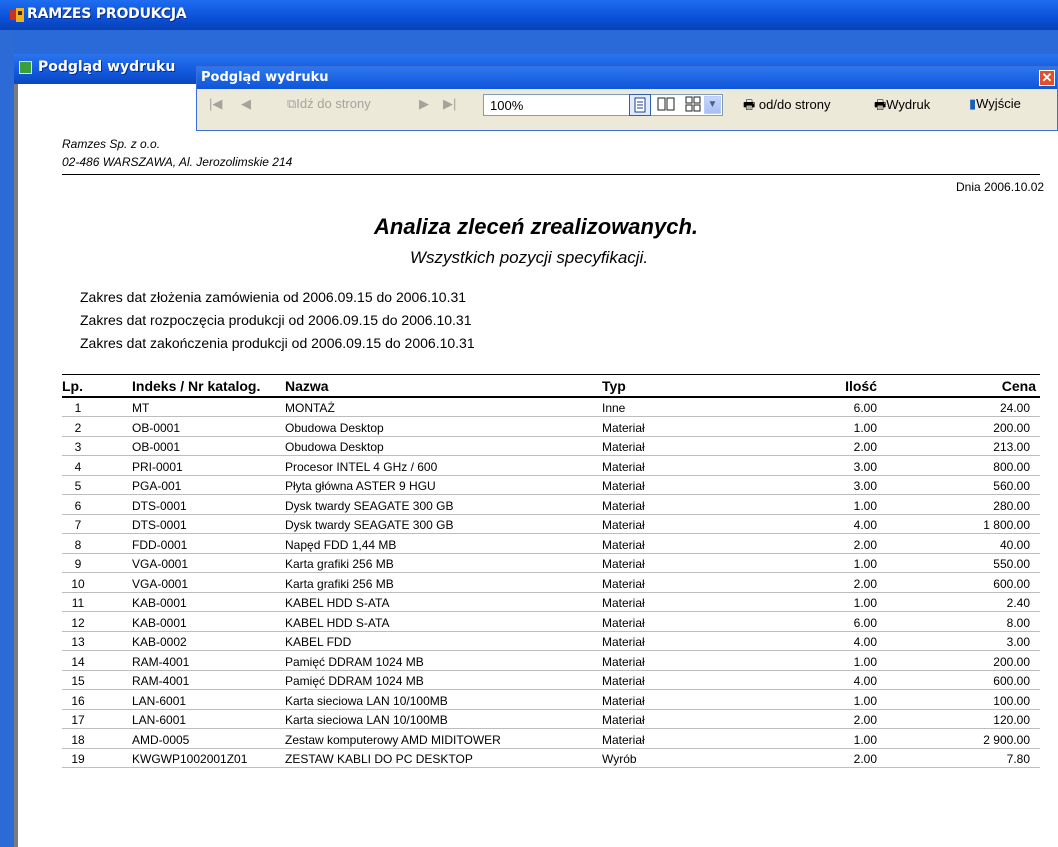 The width and height of the screenshot is (1058, 847). I want to click on row-lp: 17, so click(78, 720).